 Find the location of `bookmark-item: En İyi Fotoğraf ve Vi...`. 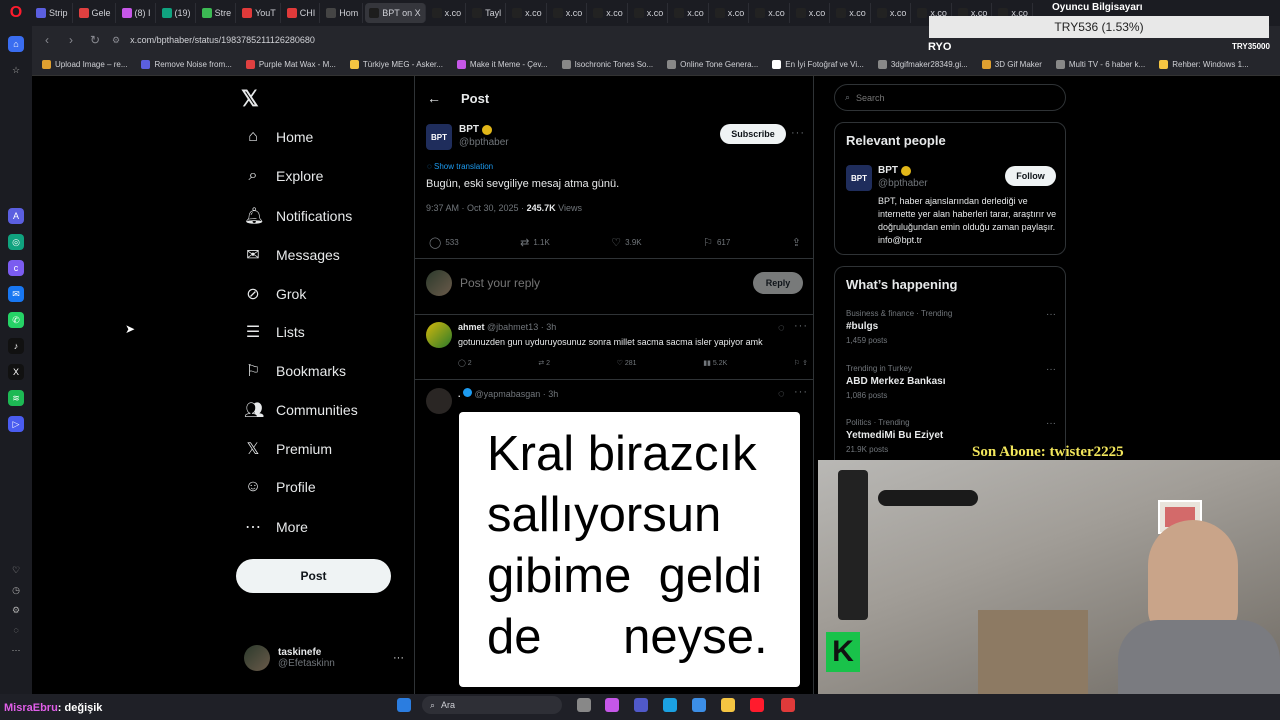

bookmark-item: En İyi Fotoğraf ve Vi... is located at coordinates (818, 64).